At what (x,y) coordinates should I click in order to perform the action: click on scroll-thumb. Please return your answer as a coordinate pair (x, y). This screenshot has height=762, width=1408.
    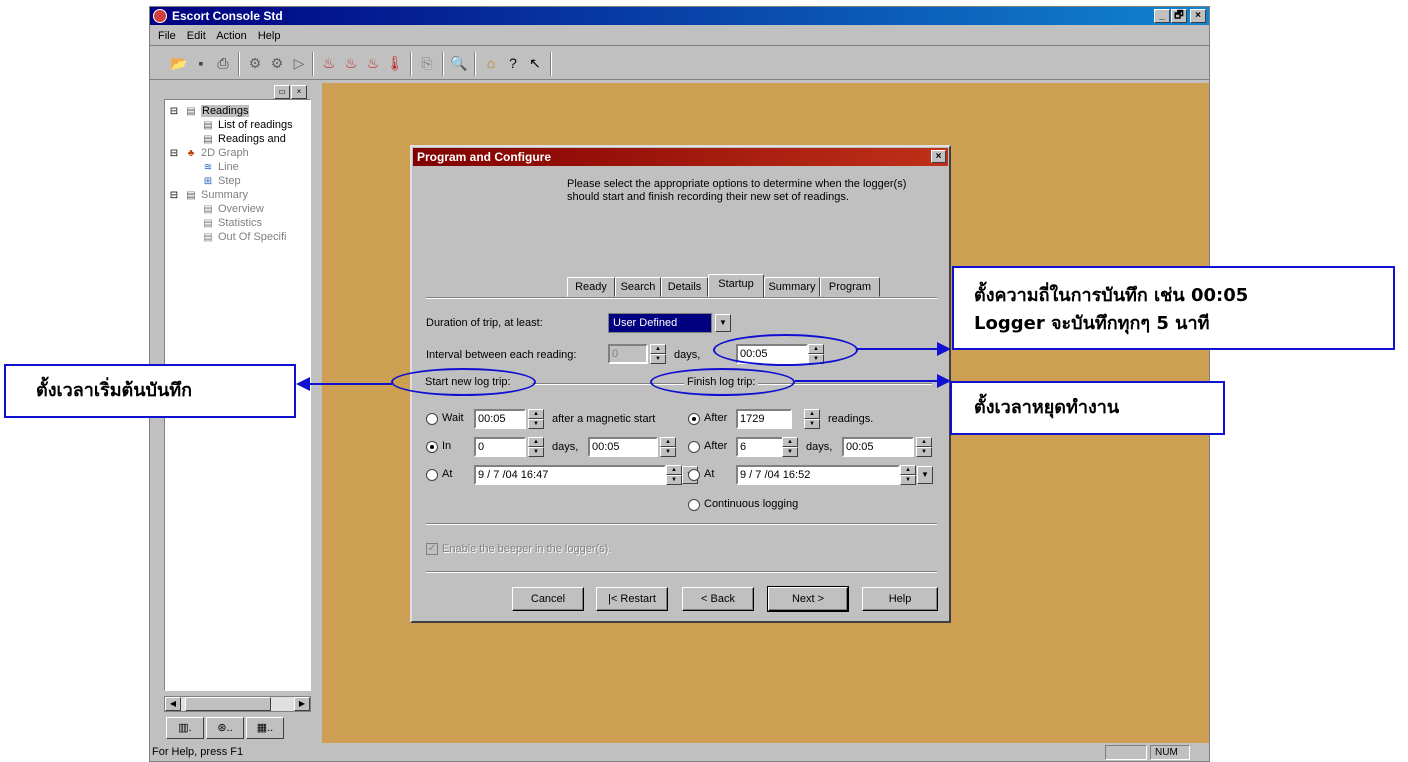
    Looking at the image, I should click on (228, 704).